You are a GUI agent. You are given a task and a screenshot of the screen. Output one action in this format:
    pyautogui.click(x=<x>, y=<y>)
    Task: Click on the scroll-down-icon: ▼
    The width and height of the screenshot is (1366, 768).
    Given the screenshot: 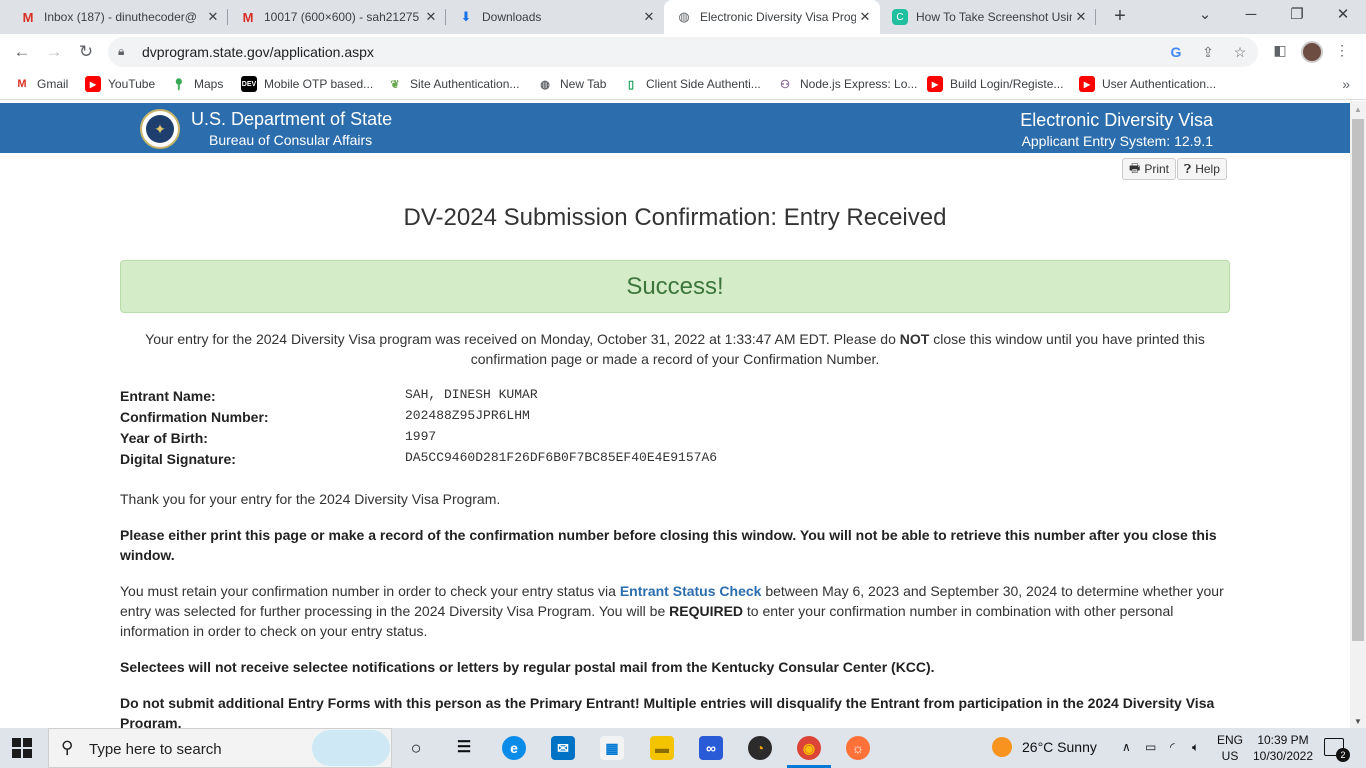 What is the action you would take?
    pyautogui.click(x=1358, y=721)
    